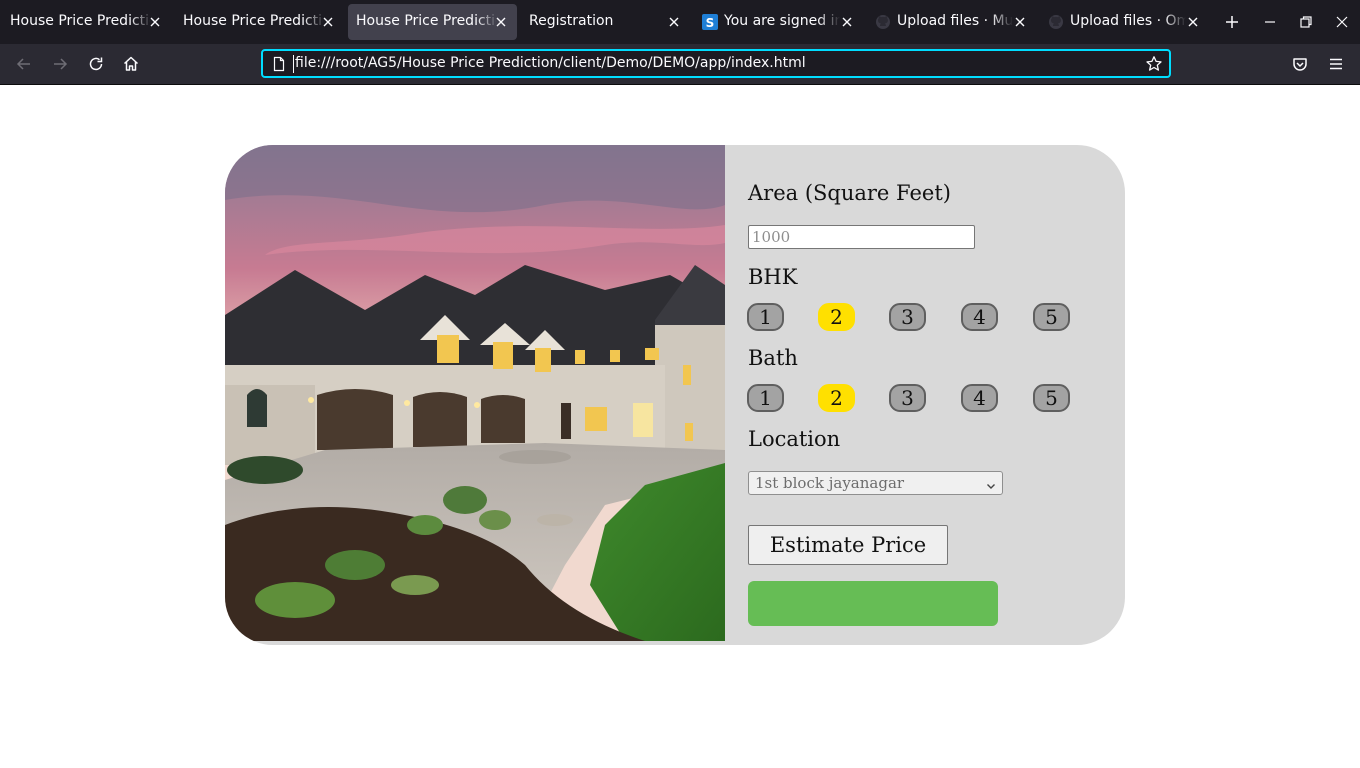 The image size is (1360, 768). I want to click on bath-label: Bath, so click(773, 358).